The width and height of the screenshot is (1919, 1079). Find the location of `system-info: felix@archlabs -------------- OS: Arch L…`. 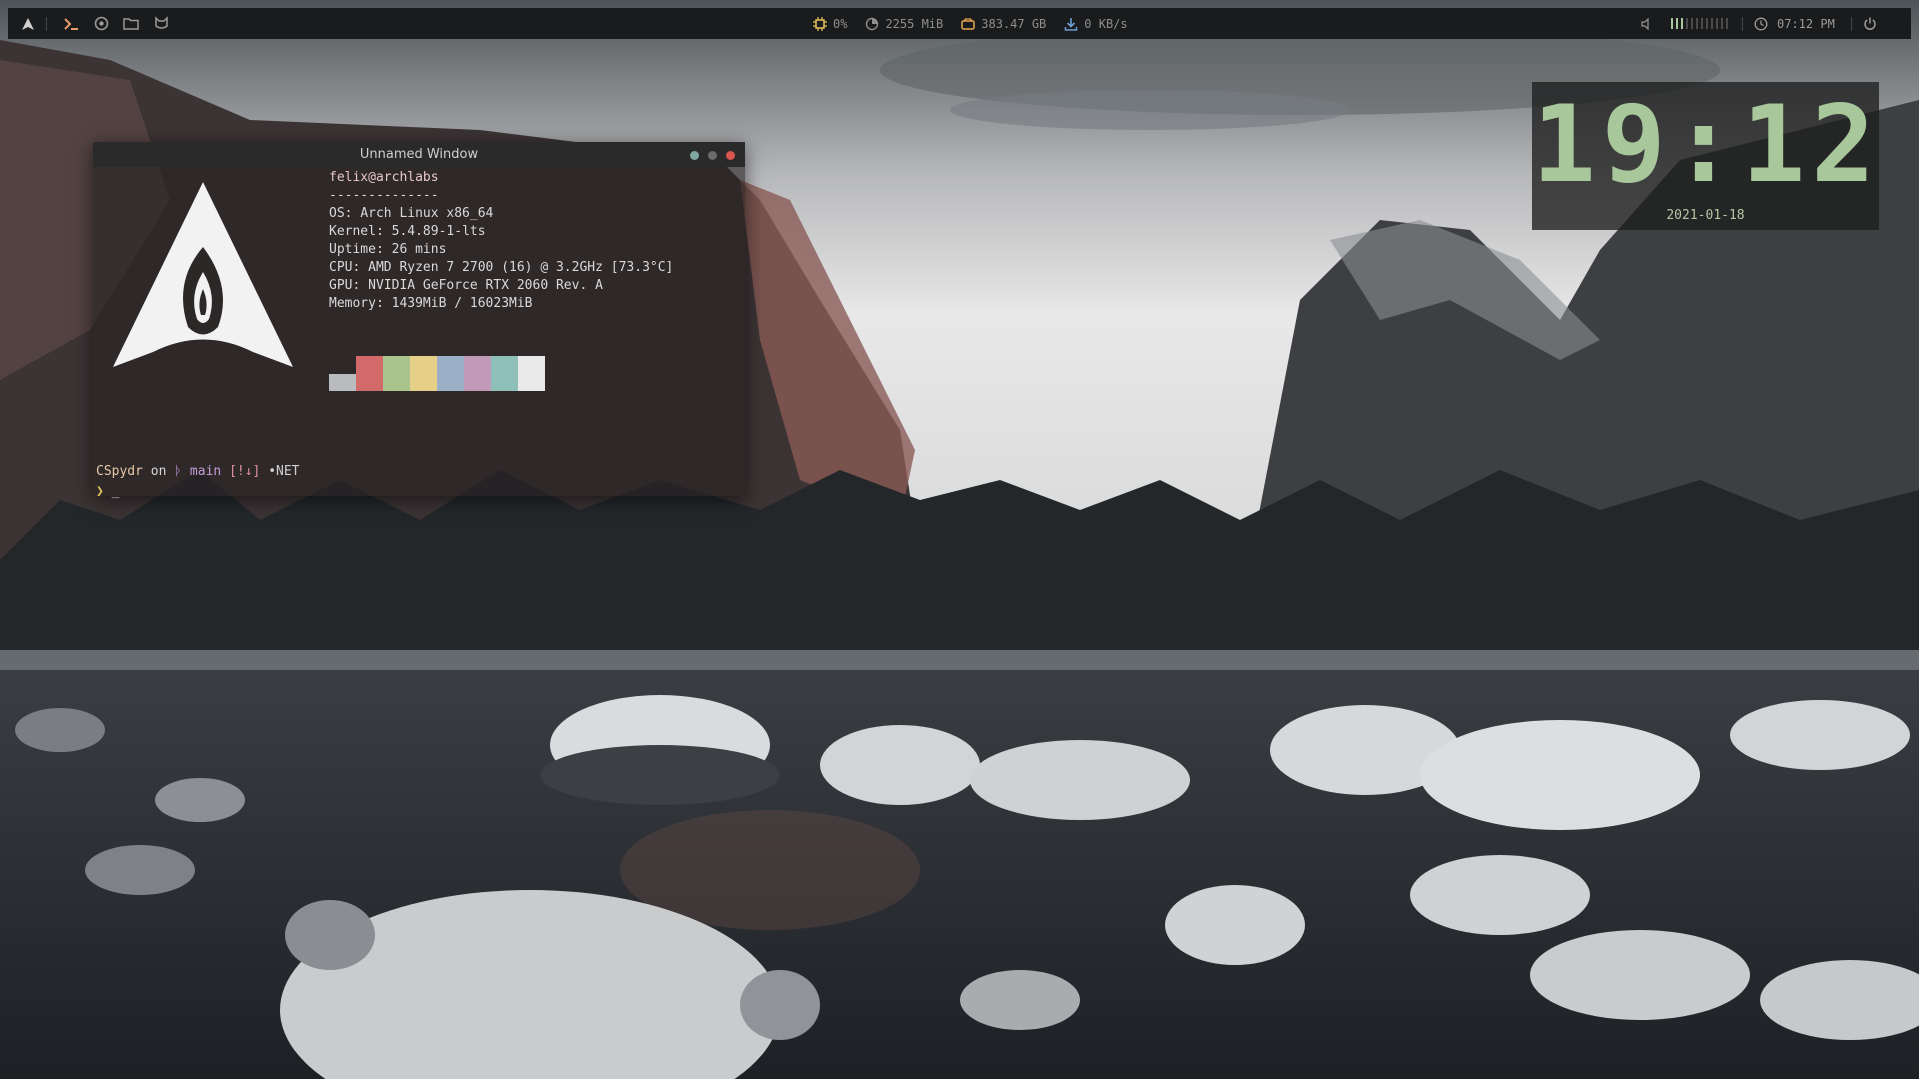

system-info: felix@archlabs -------------- OS: Arch L… is located at coordinates (501, 241).